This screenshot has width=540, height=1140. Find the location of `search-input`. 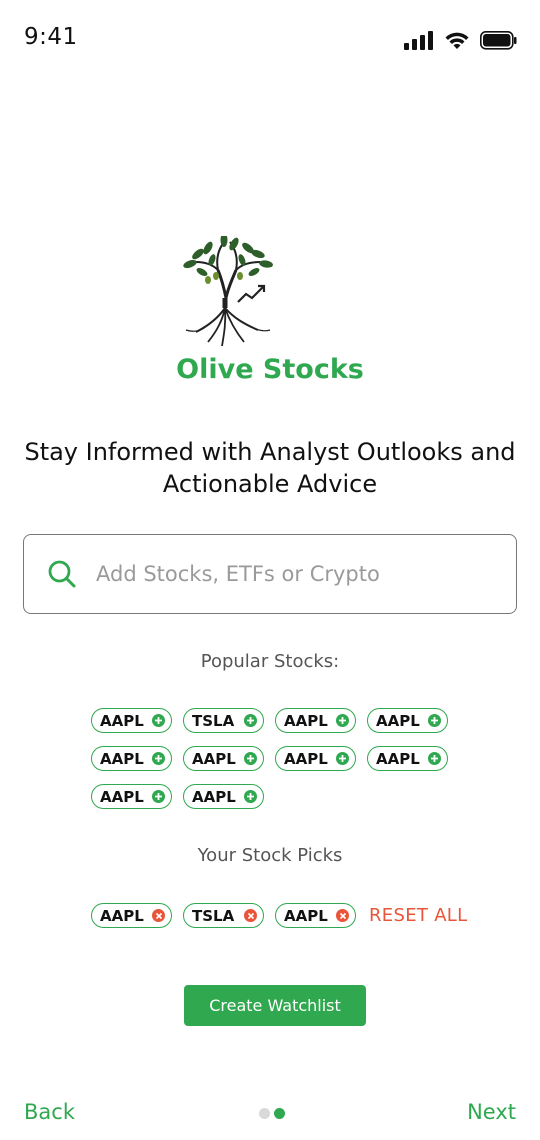

search-input is located at coordinates (296, 574).